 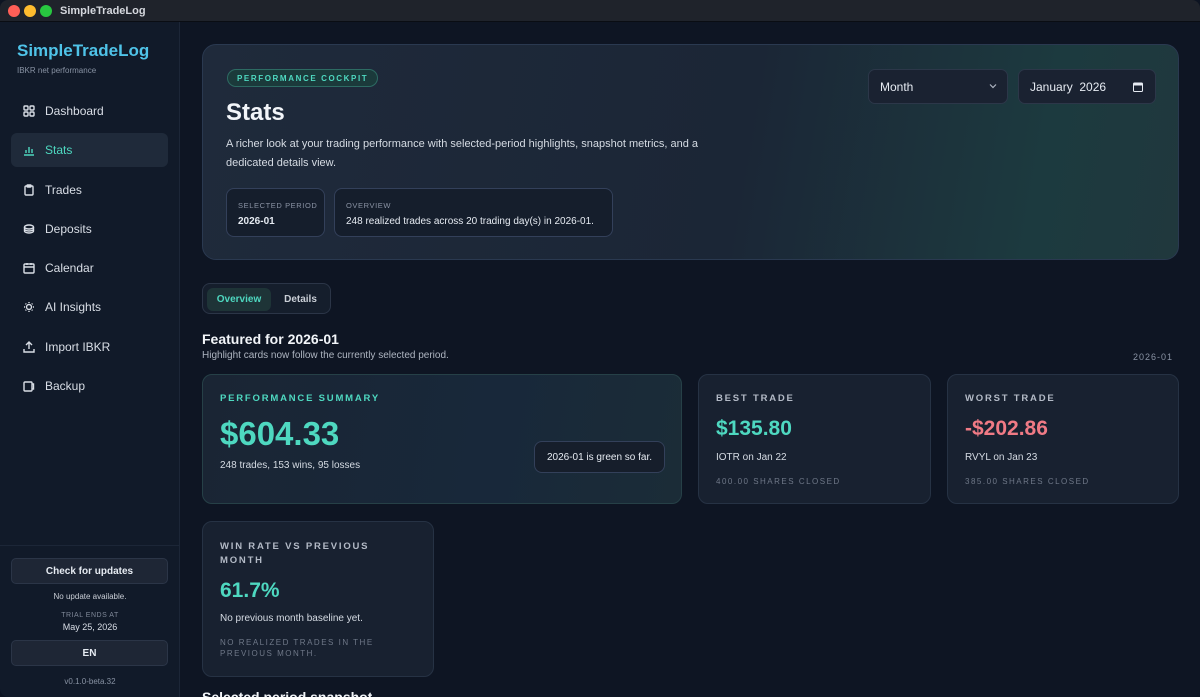 I want to click on update-status: No update available., so click(x=90, y=596).